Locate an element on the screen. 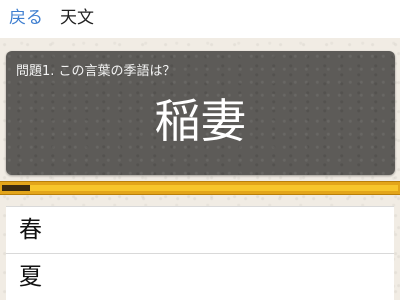 The image size is (400, 300). timer-bar is located at coordinates (200, 188).